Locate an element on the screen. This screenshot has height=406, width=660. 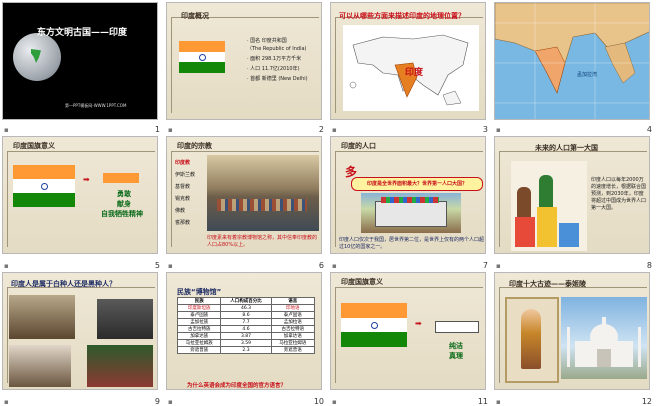
taj-mahal-photo is located at coordinates (604, 338).